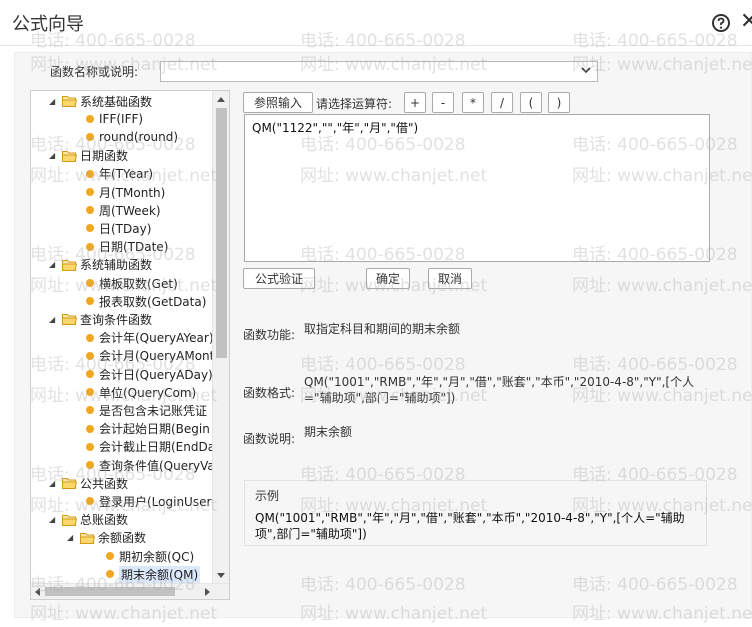  Describe the element at coordinates (118, 228) in the screenshot. I see `tree-item: 日(TDay)` at that location.